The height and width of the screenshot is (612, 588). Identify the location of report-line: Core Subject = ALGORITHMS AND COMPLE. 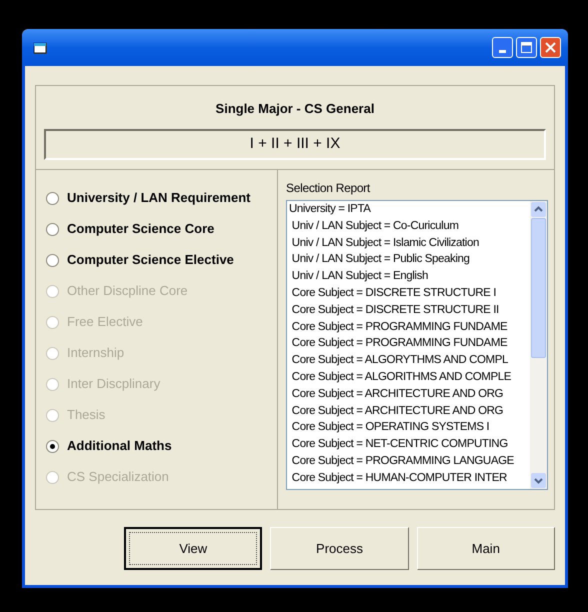
(401, 377).